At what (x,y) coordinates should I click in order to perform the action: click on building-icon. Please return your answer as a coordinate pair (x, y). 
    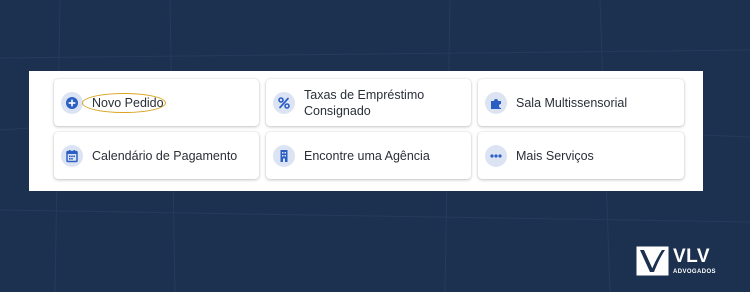
    Looking at the image, I should click on (284, 155).